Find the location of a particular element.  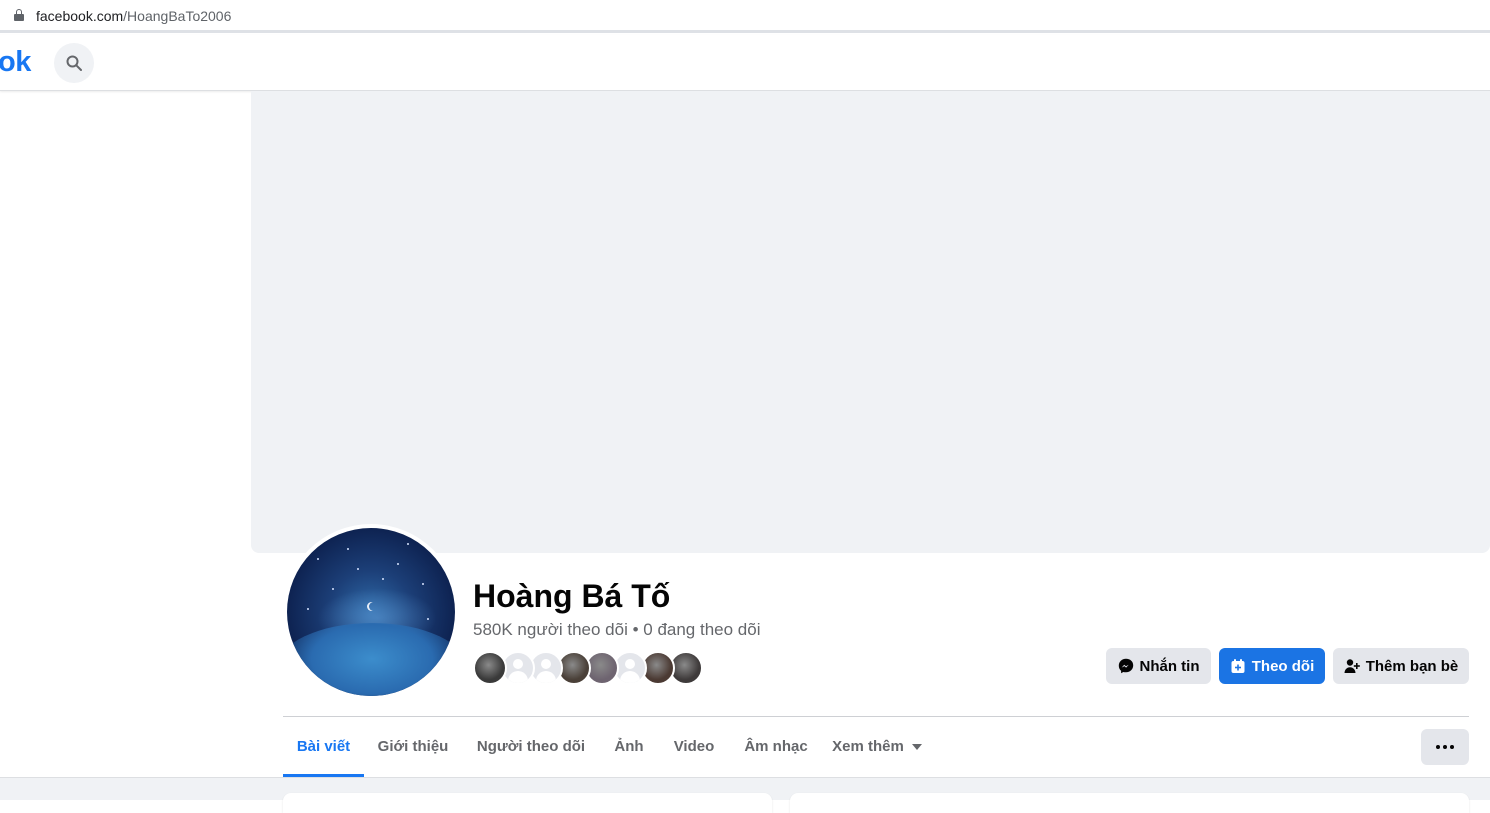

tab-followers: Người theo dõi is located at coordinates (531, 747).